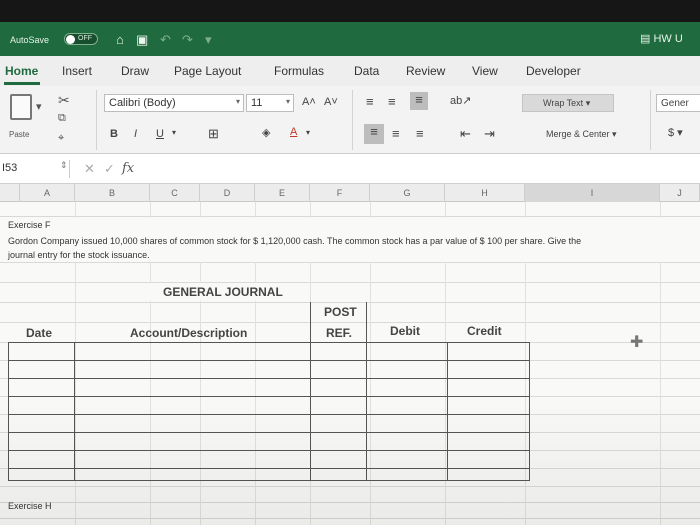 Image resolution: width=700 pixels, height=525 pixels. I want to click on align-bottom-icon: ≡, so click(419, 101).